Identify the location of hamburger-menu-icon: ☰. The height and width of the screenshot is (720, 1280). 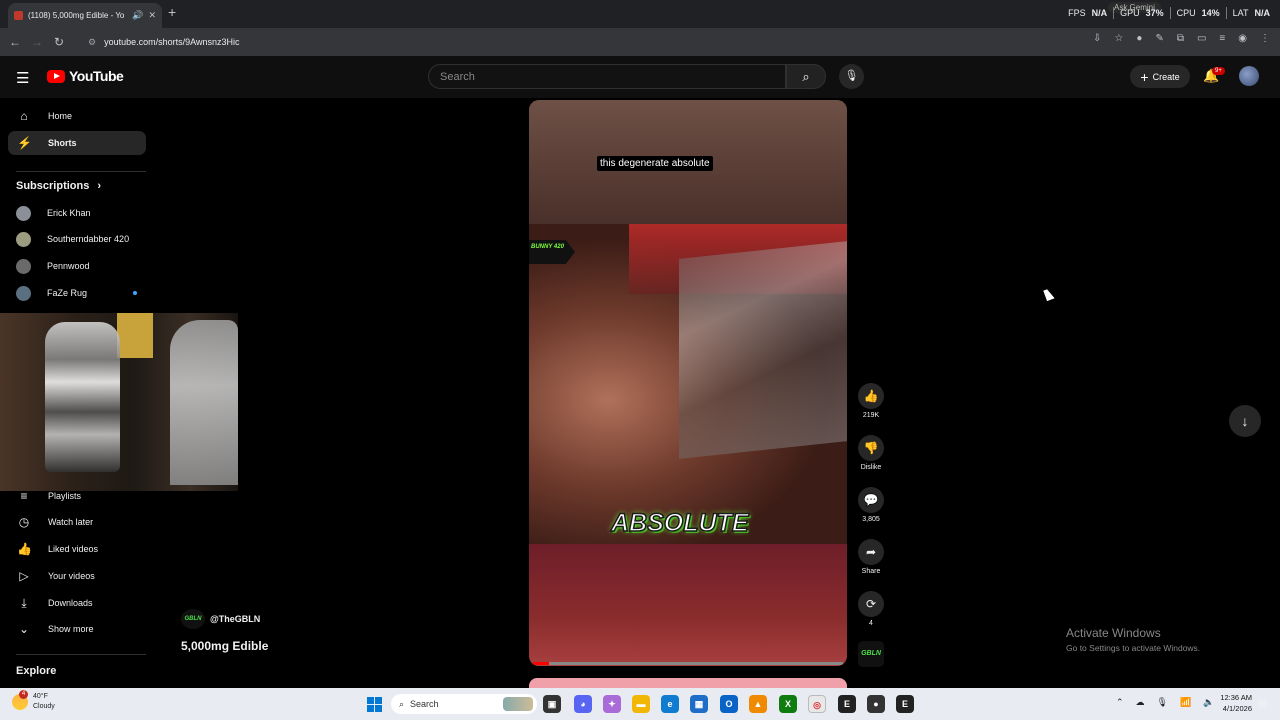
(22, 78).